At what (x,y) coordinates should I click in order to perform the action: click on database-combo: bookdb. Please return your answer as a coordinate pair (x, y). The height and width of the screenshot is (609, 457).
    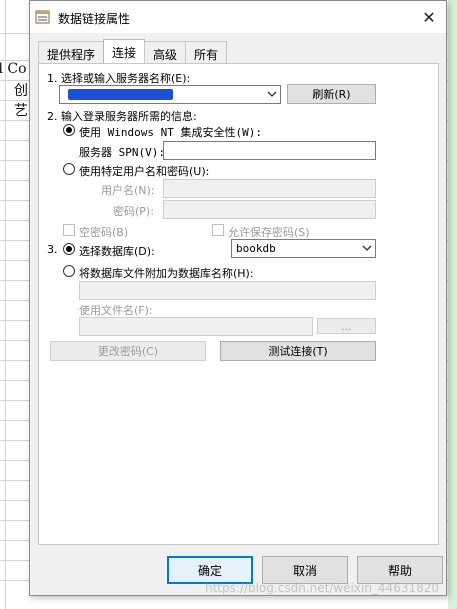
    Looking at the image, I should click on (303, 248).